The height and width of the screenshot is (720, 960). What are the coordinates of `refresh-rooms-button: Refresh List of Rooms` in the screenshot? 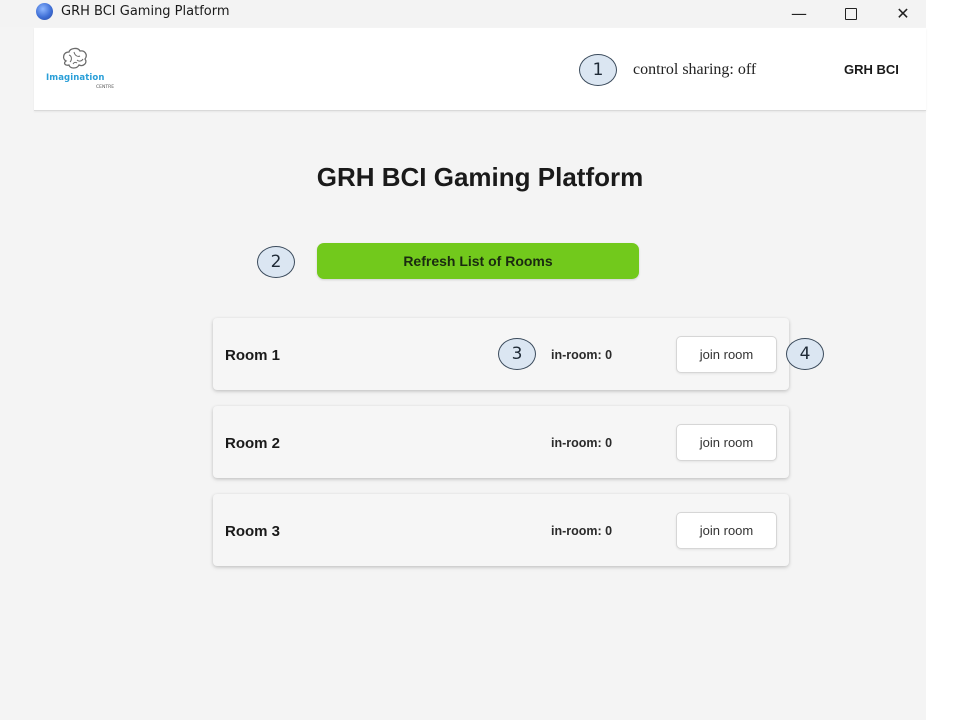 It's located at (478, 261).